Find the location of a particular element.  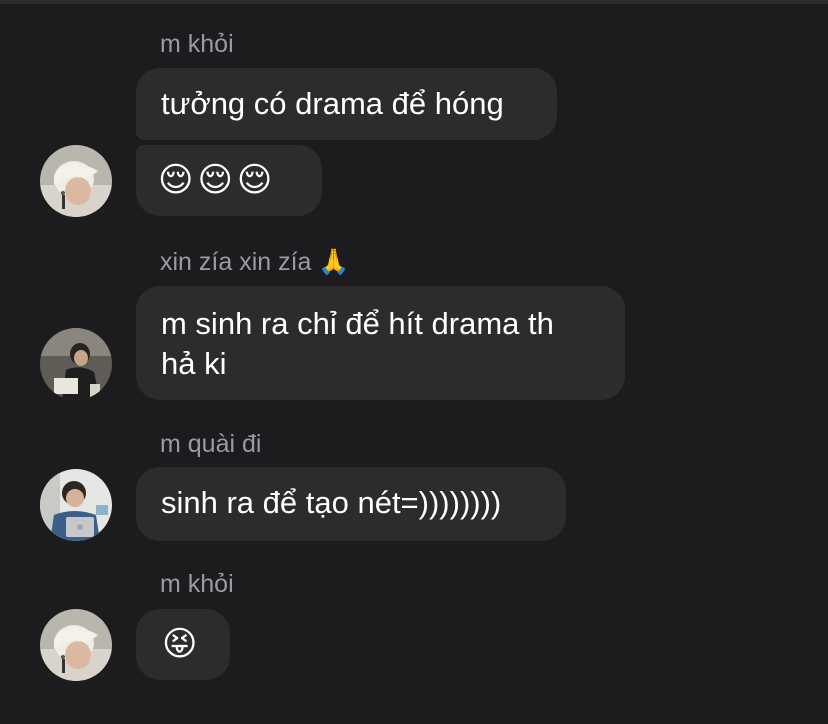

sender-name: m quài đi is located at coordinates (211, 444).